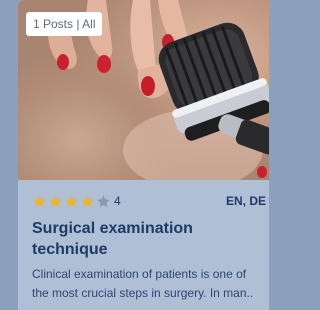 The width and height of the screenshot is (320, 310). What do you see at coordinates (245, 201) in the screenshot?
I see `language-list: EN, DE` at bounding box center [245, 201].